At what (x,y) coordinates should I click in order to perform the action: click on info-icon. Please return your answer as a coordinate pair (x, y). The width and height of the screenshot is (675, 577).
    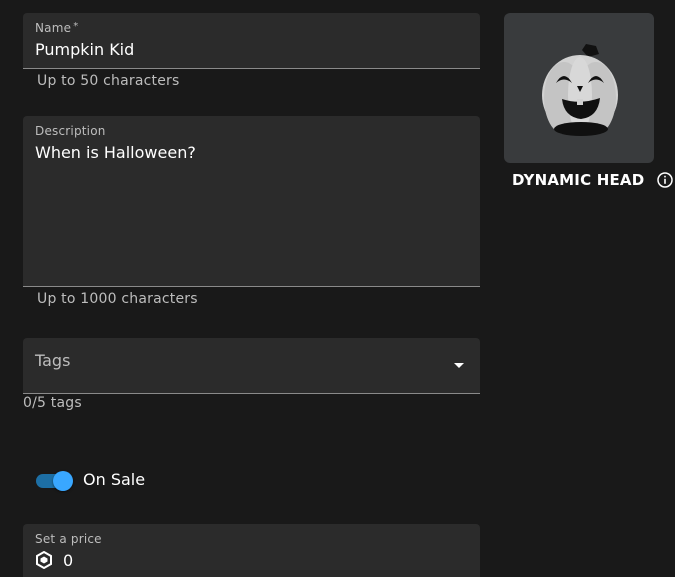
    Looking at the image, I should click on (665, 180).